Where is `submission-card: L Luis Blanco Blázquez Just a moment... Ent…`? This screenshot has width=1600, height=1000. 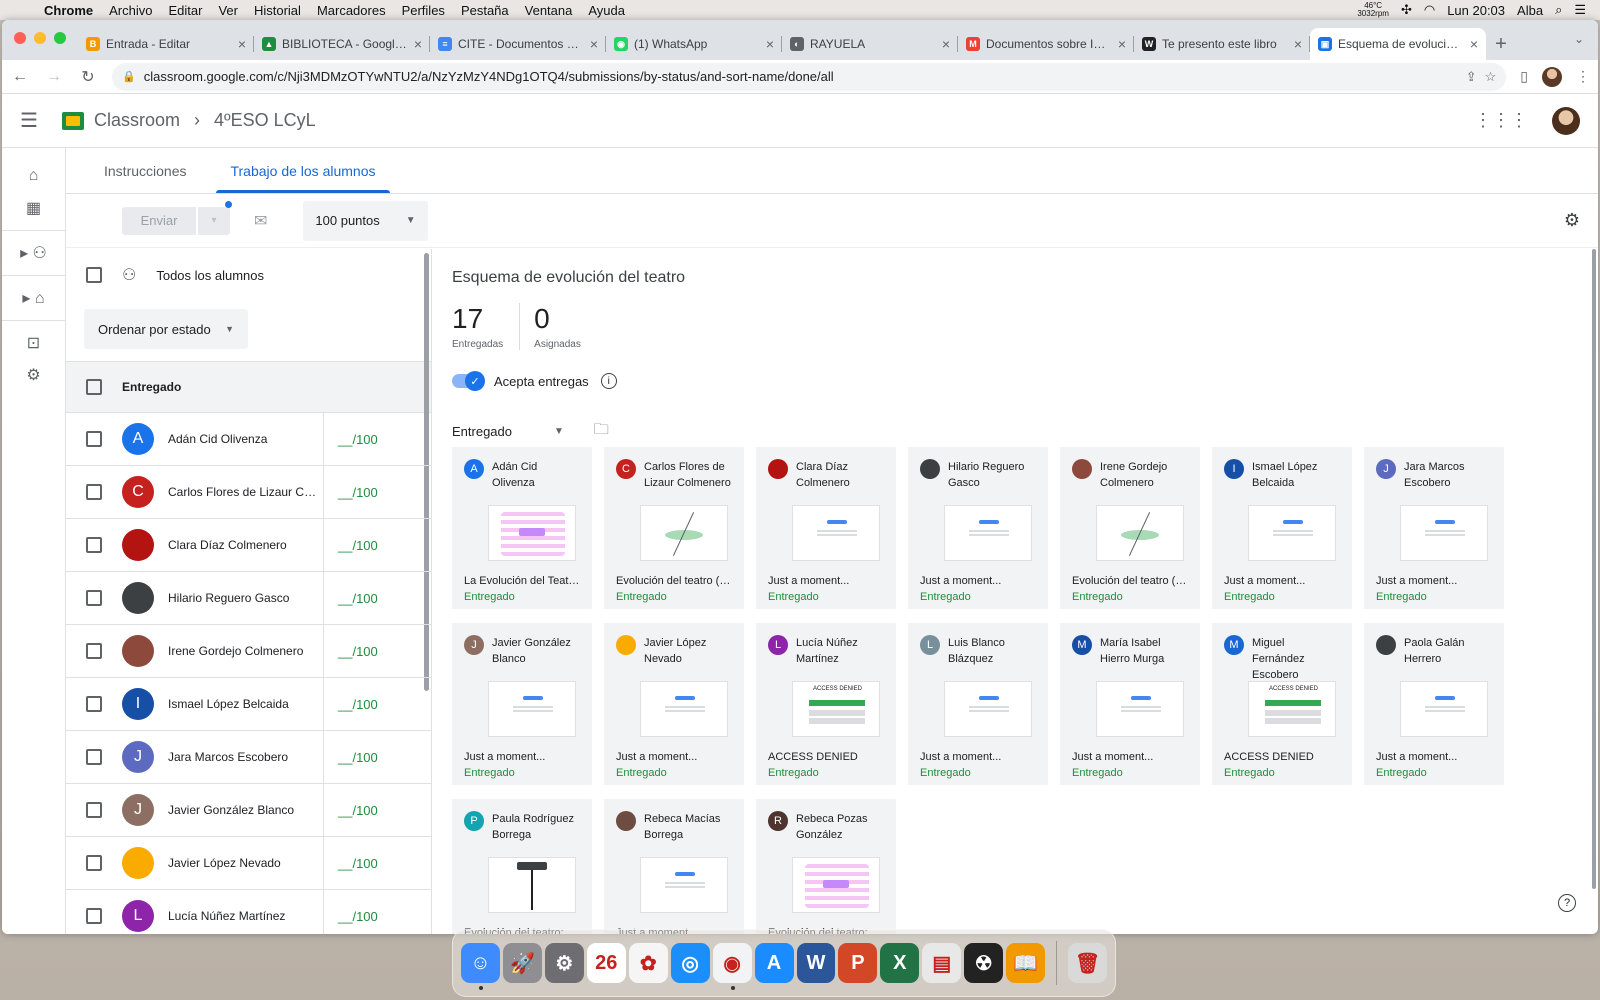 submission-card: L Luis Blanco Blázquez Just a moment... Ent… is located at coordinates (978, 704).